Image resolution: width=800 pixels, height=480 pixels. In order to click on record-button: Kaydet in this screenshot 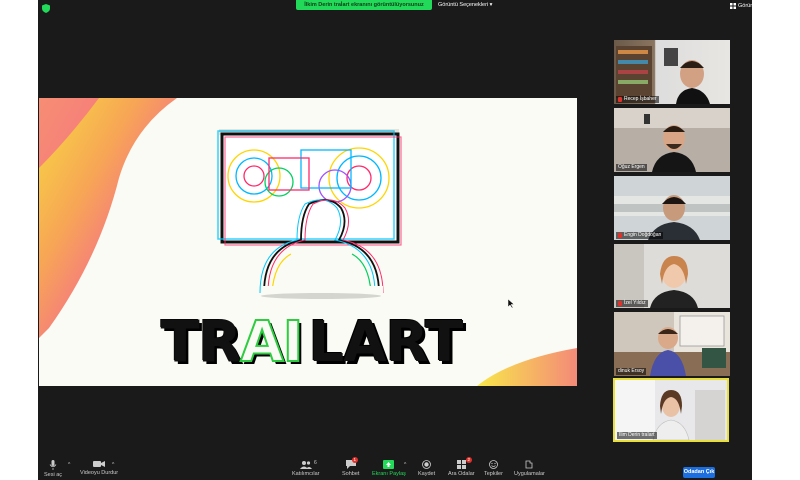, I will do `click(426, 468)`.